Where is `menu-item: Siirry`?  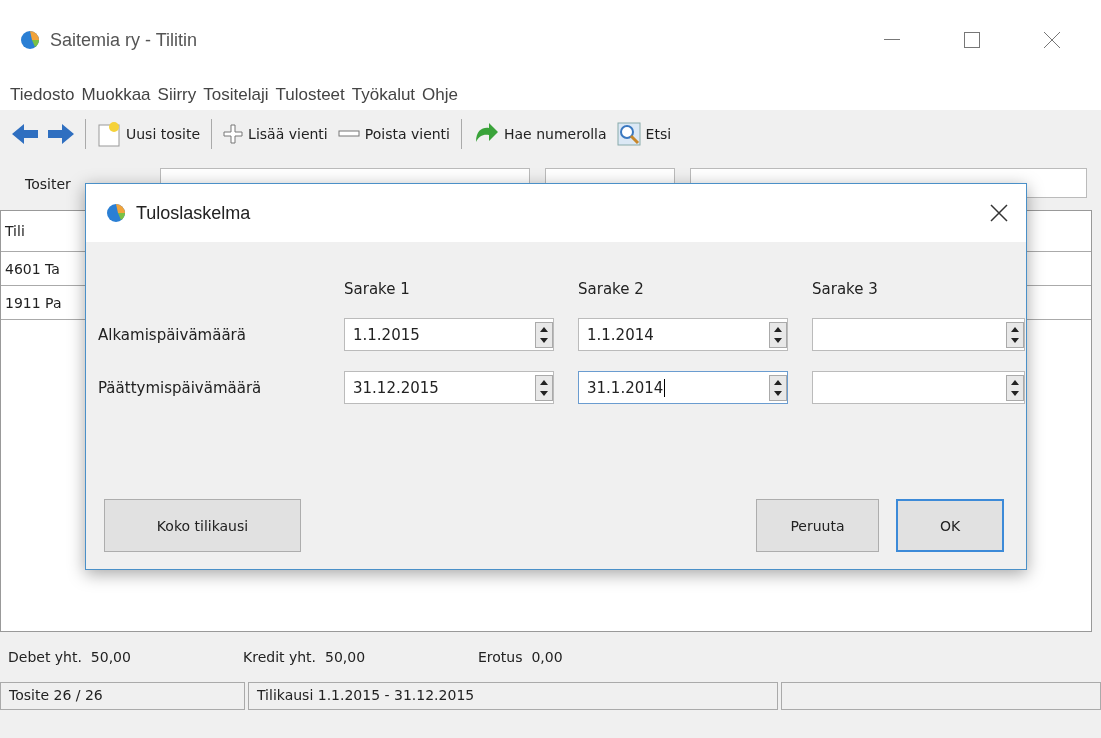
menu-item: Siirry is located at coordinates (177, 95).